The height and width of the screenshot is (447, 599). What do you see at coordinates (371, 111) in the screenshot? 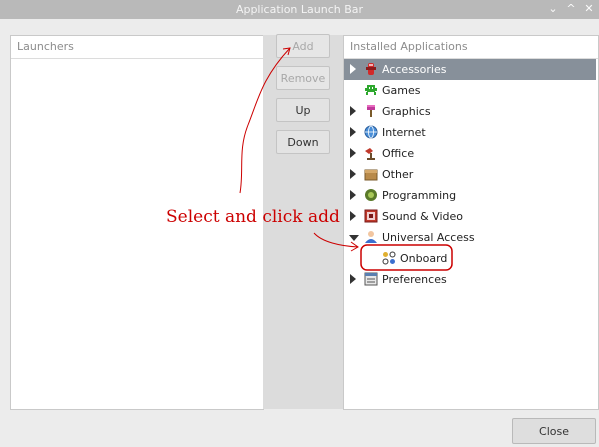
I see `graphics-icon` at bounding box center [371, 111].